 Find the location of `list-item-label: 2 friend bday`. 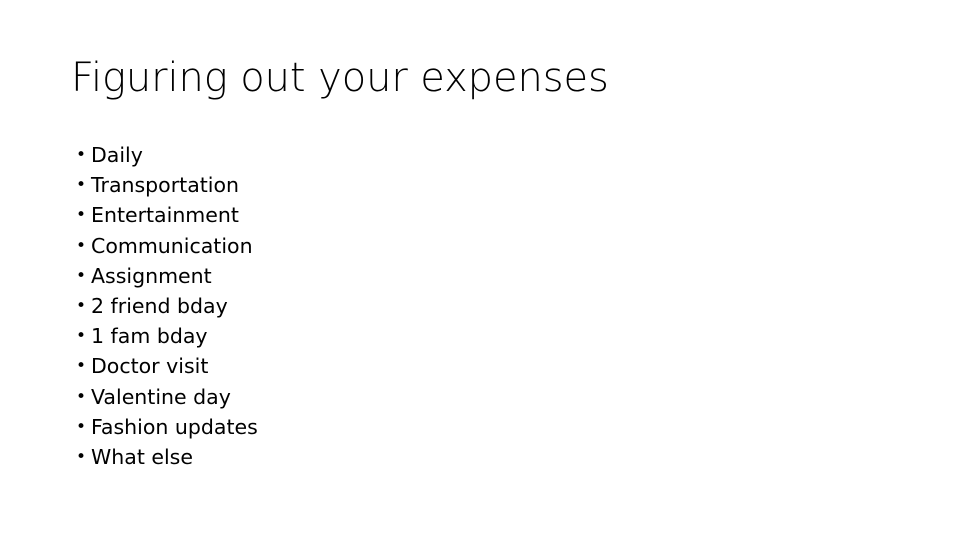

list-item-label: 2 friend bday is located at coordinates (159, 305).